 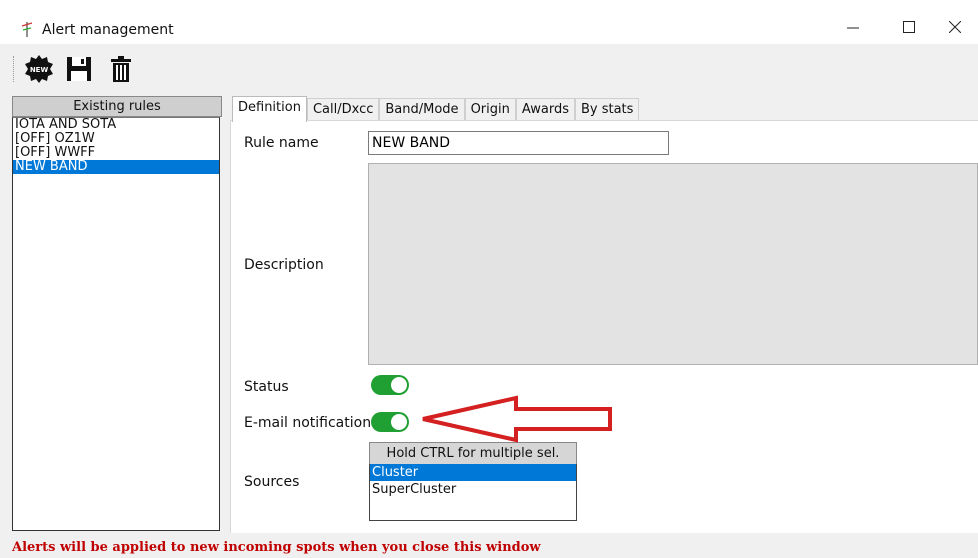 What do you see at coordinates (955, 27) in the screenshot?
I see `close-button` at bounding box center [955, 27].